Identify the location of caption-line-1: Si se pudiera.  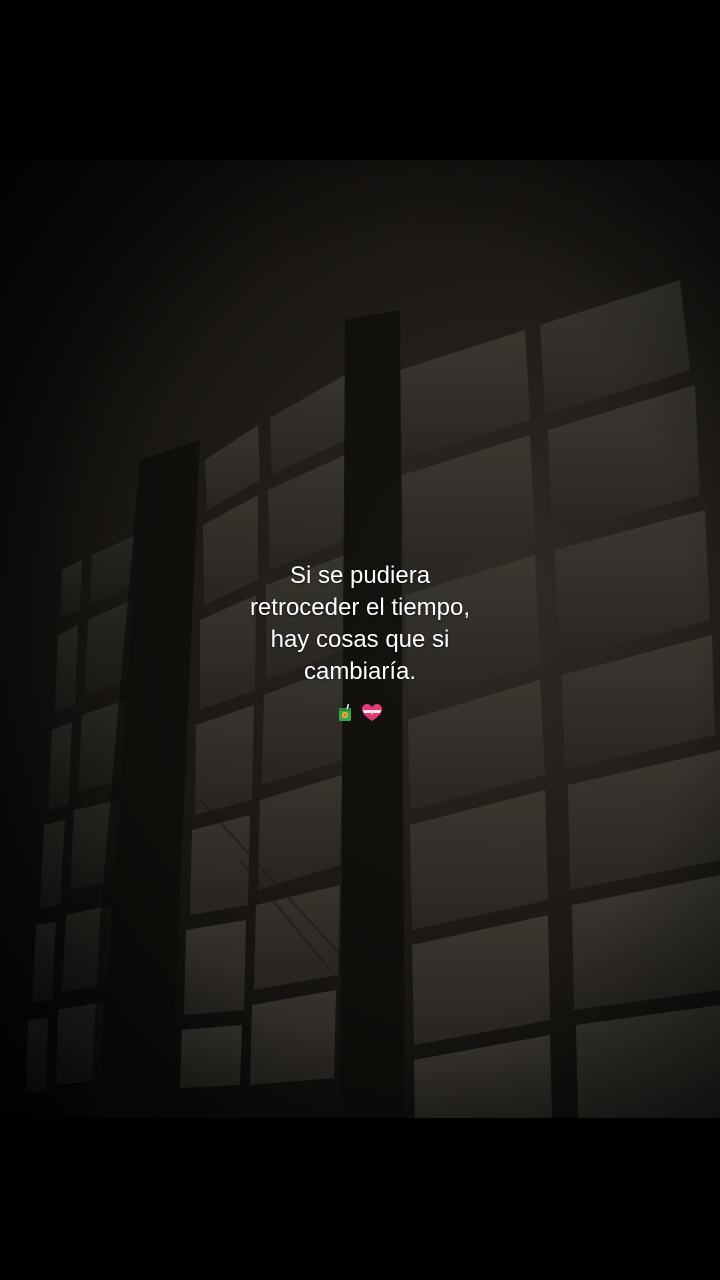
(360, 575).